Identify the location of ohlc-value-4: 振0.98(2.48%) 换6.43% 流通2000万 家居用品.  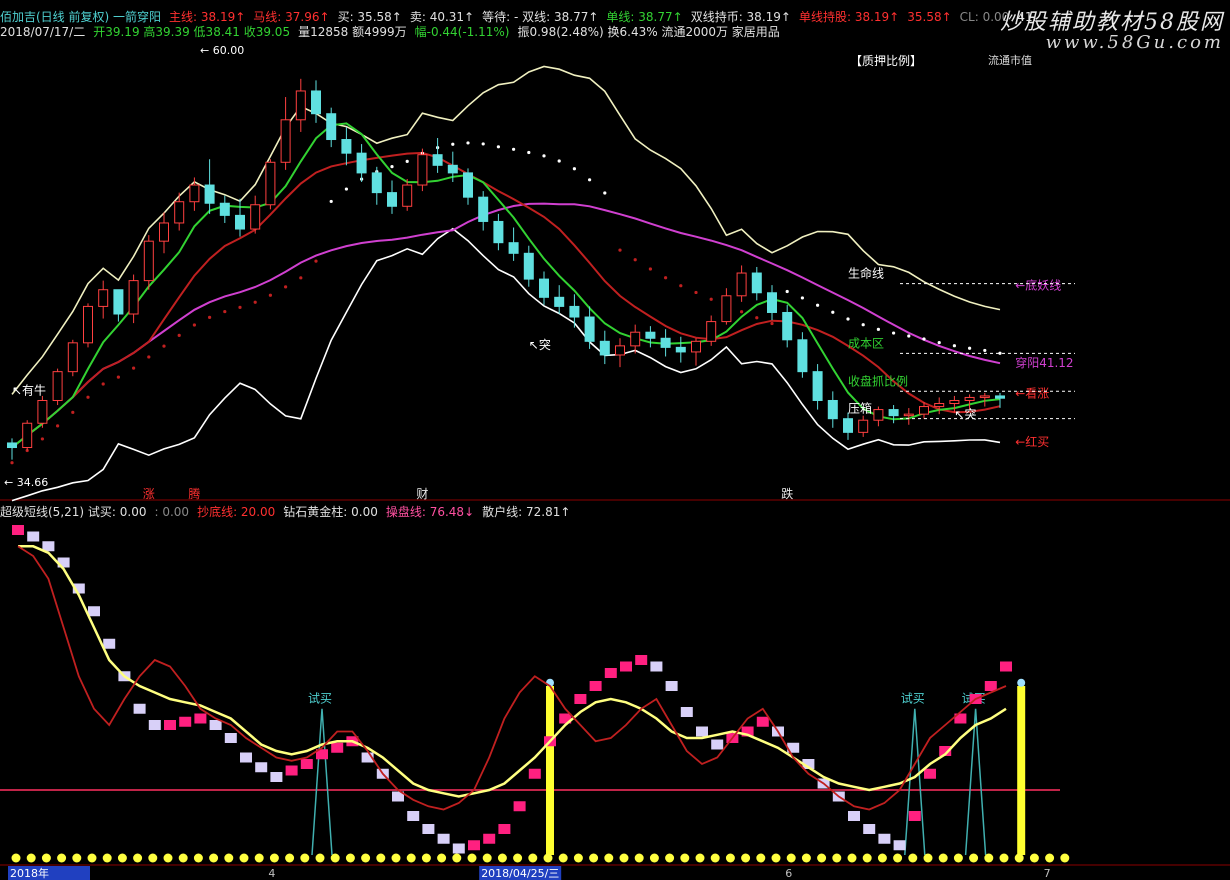
(648, 32).